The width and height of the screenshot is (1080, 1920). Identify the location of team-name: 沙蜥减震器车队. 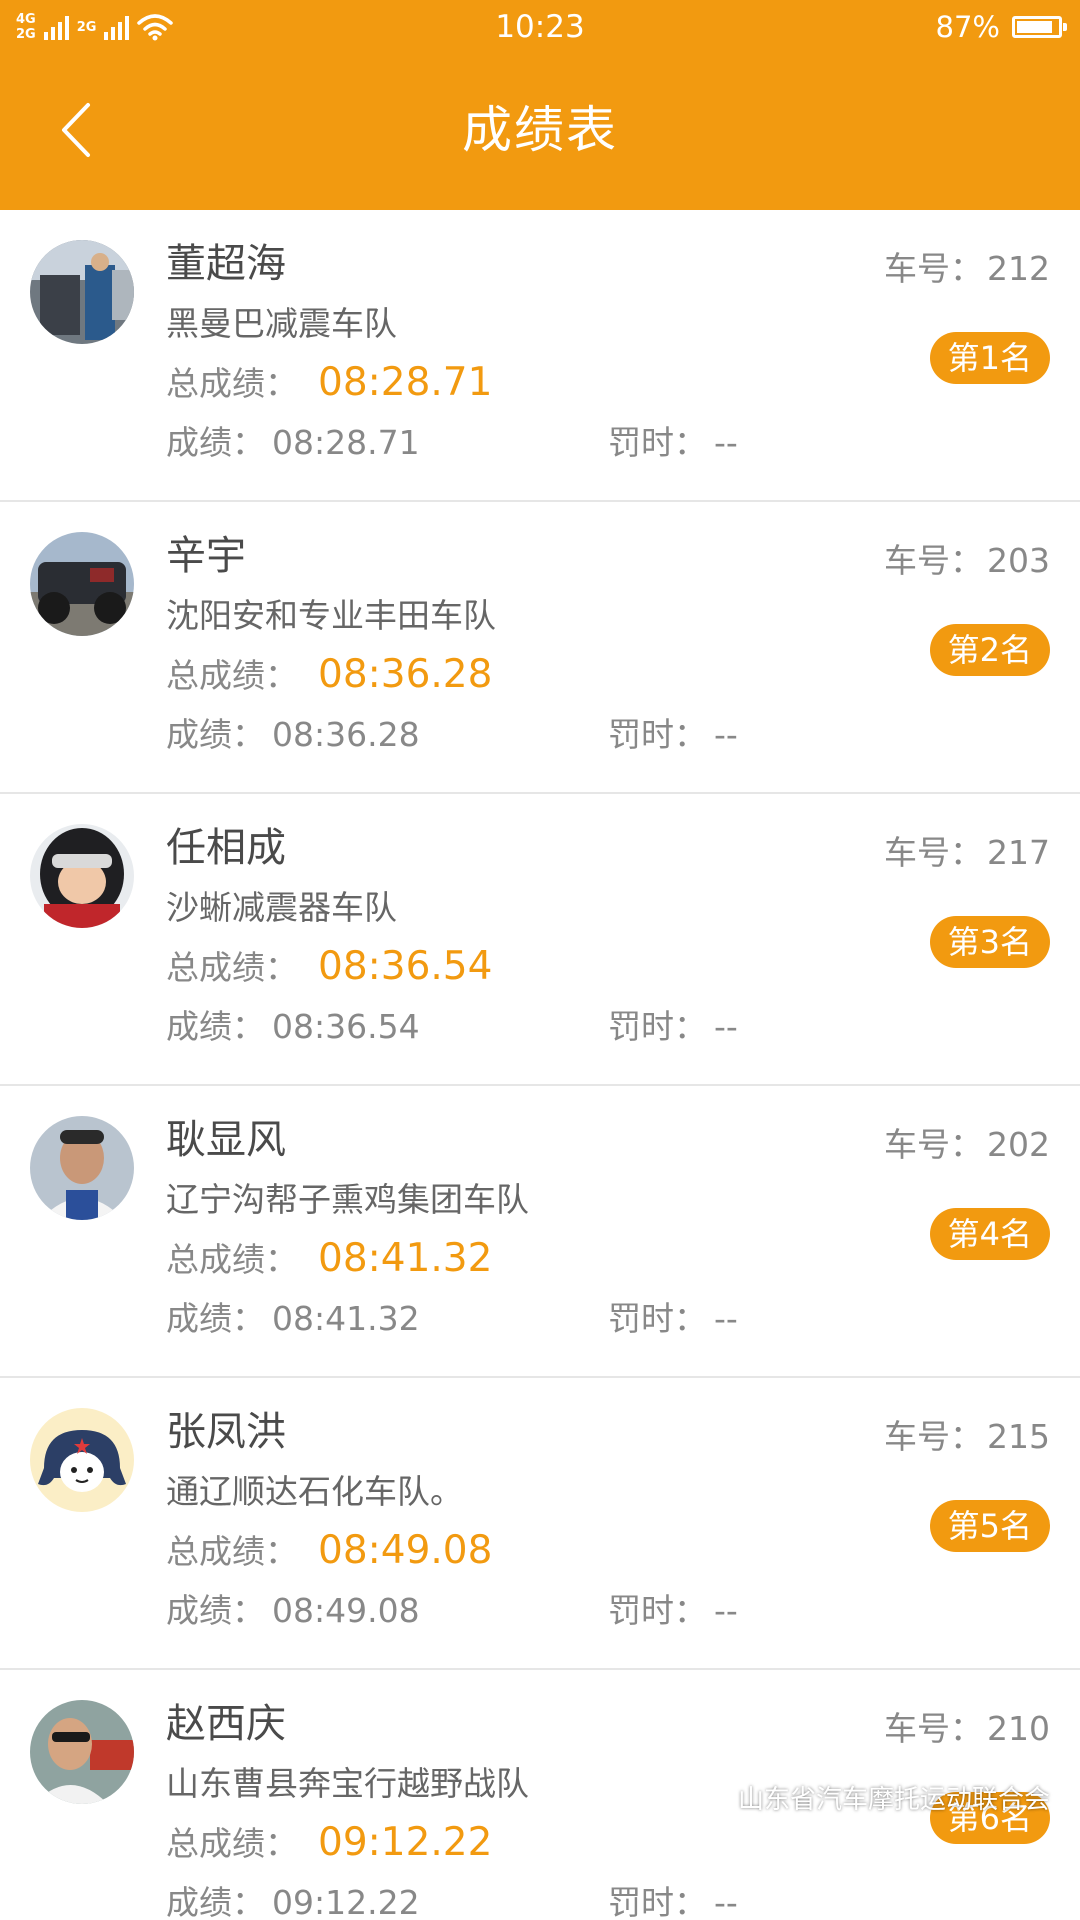
(281, 907).